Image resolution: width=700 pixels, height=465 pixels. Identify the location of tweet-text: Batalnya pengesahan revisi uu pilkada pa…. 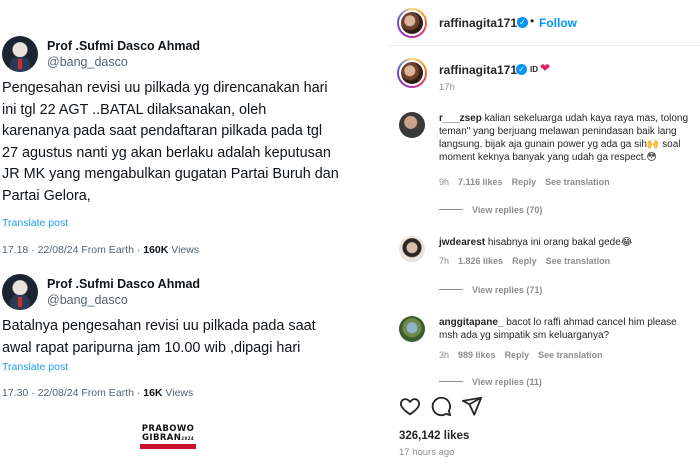
(159, 337).